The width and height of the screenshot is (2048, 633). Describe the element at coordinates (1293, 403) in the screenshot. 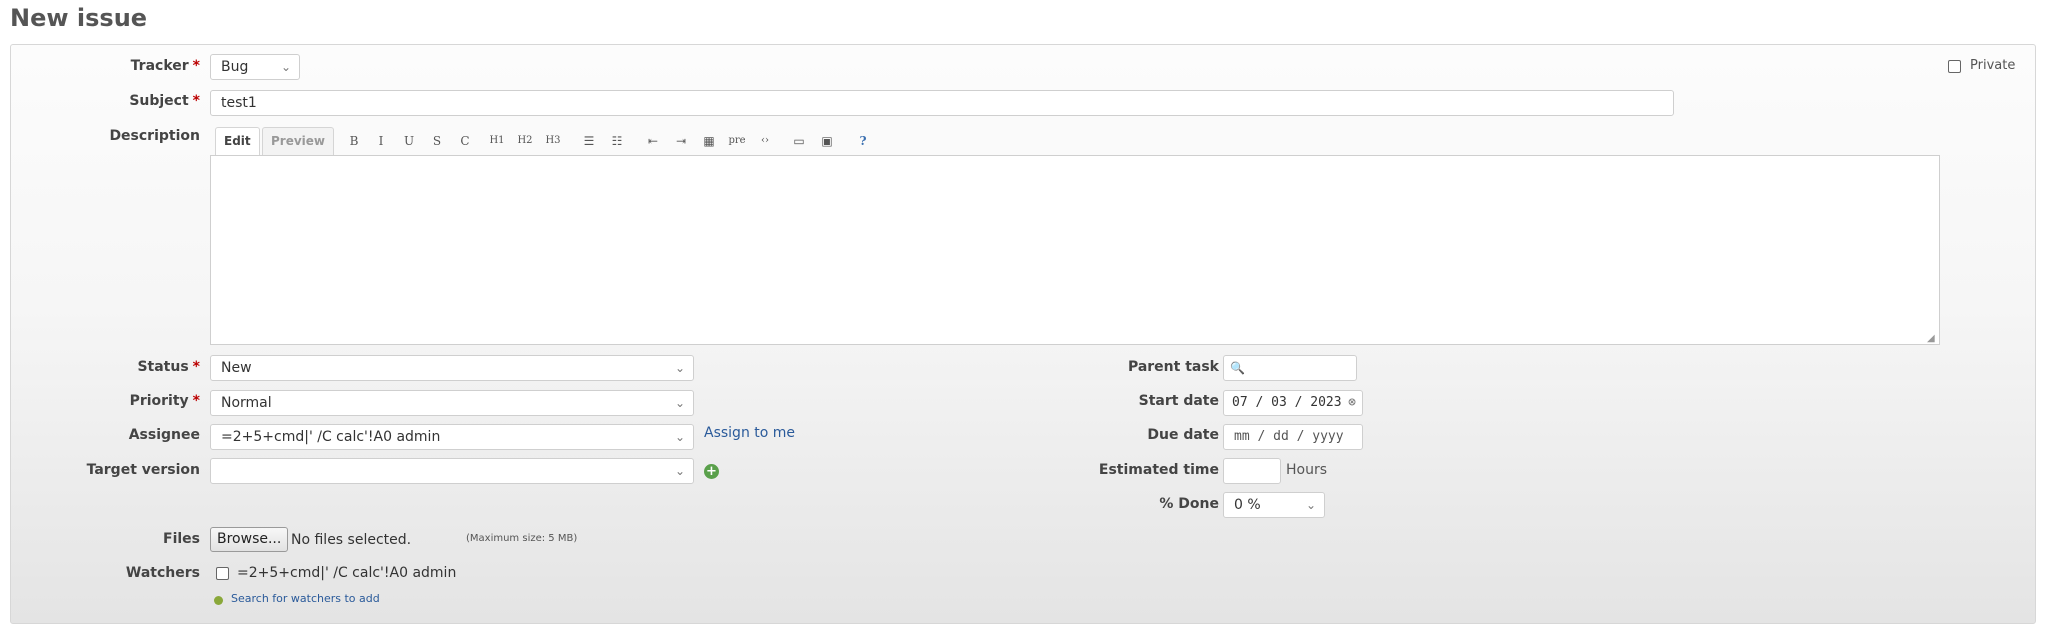

I see `start-date-input: 07 / 03 / 2023 ⊗` at that location.